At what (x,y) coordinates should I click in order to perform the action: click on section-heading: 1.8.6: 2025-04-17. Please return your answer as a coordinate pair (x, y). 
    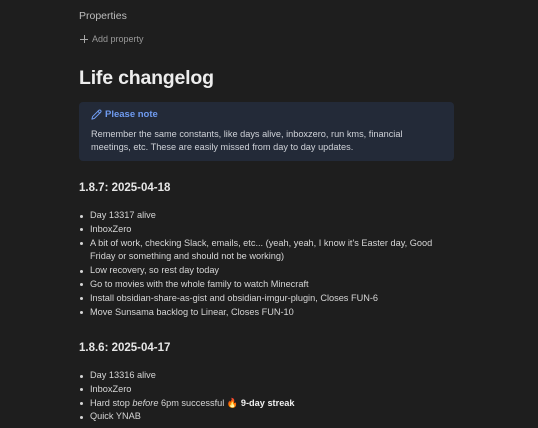
    Looking at the image, I should click on (124, 348).